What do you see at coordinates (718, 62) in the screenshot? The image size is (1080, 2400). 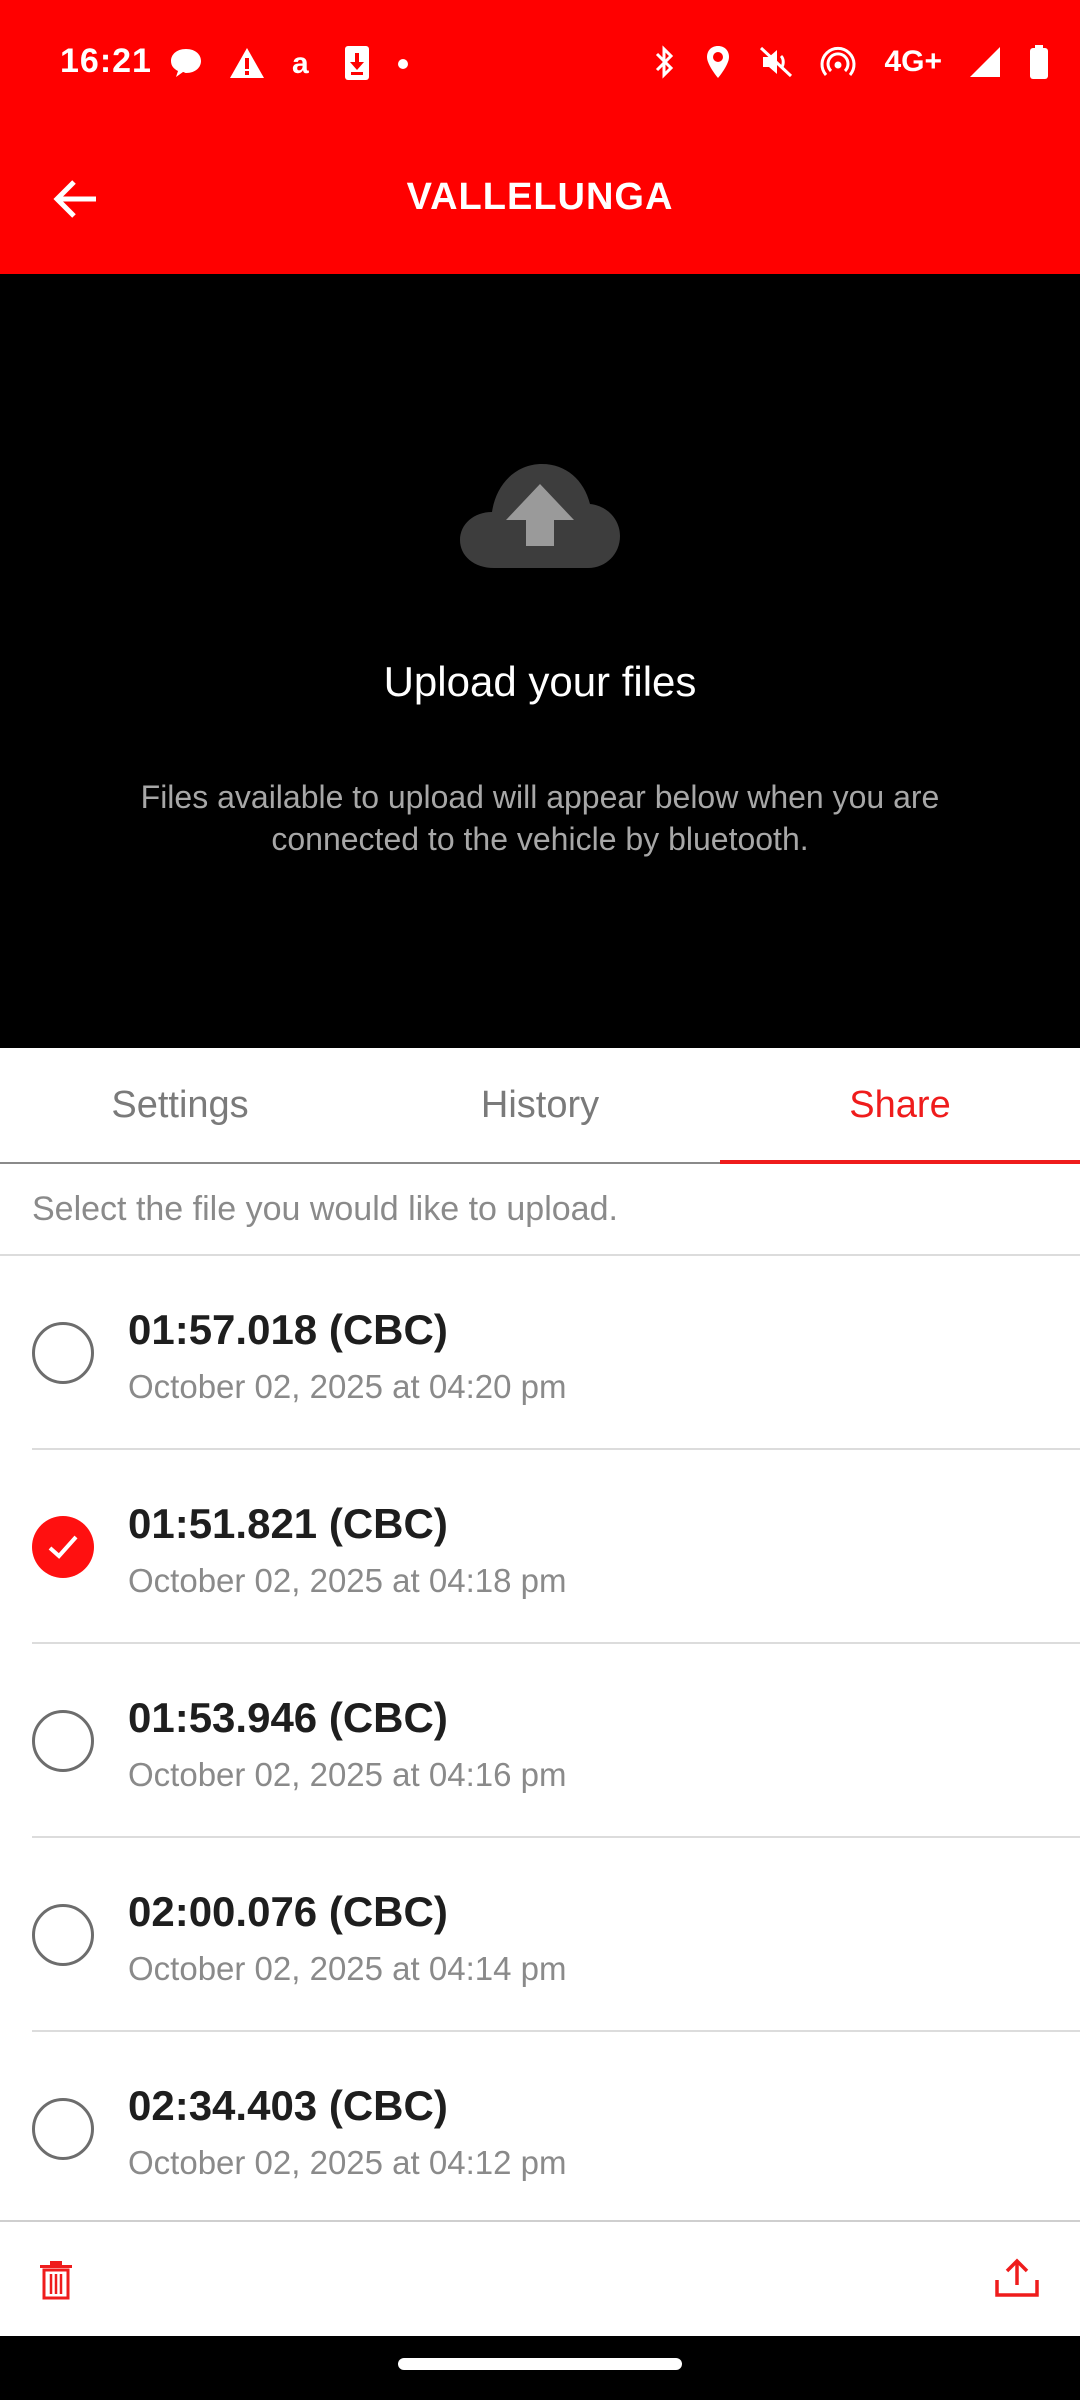 I see `location-icon` at bounding box center [718, 62].